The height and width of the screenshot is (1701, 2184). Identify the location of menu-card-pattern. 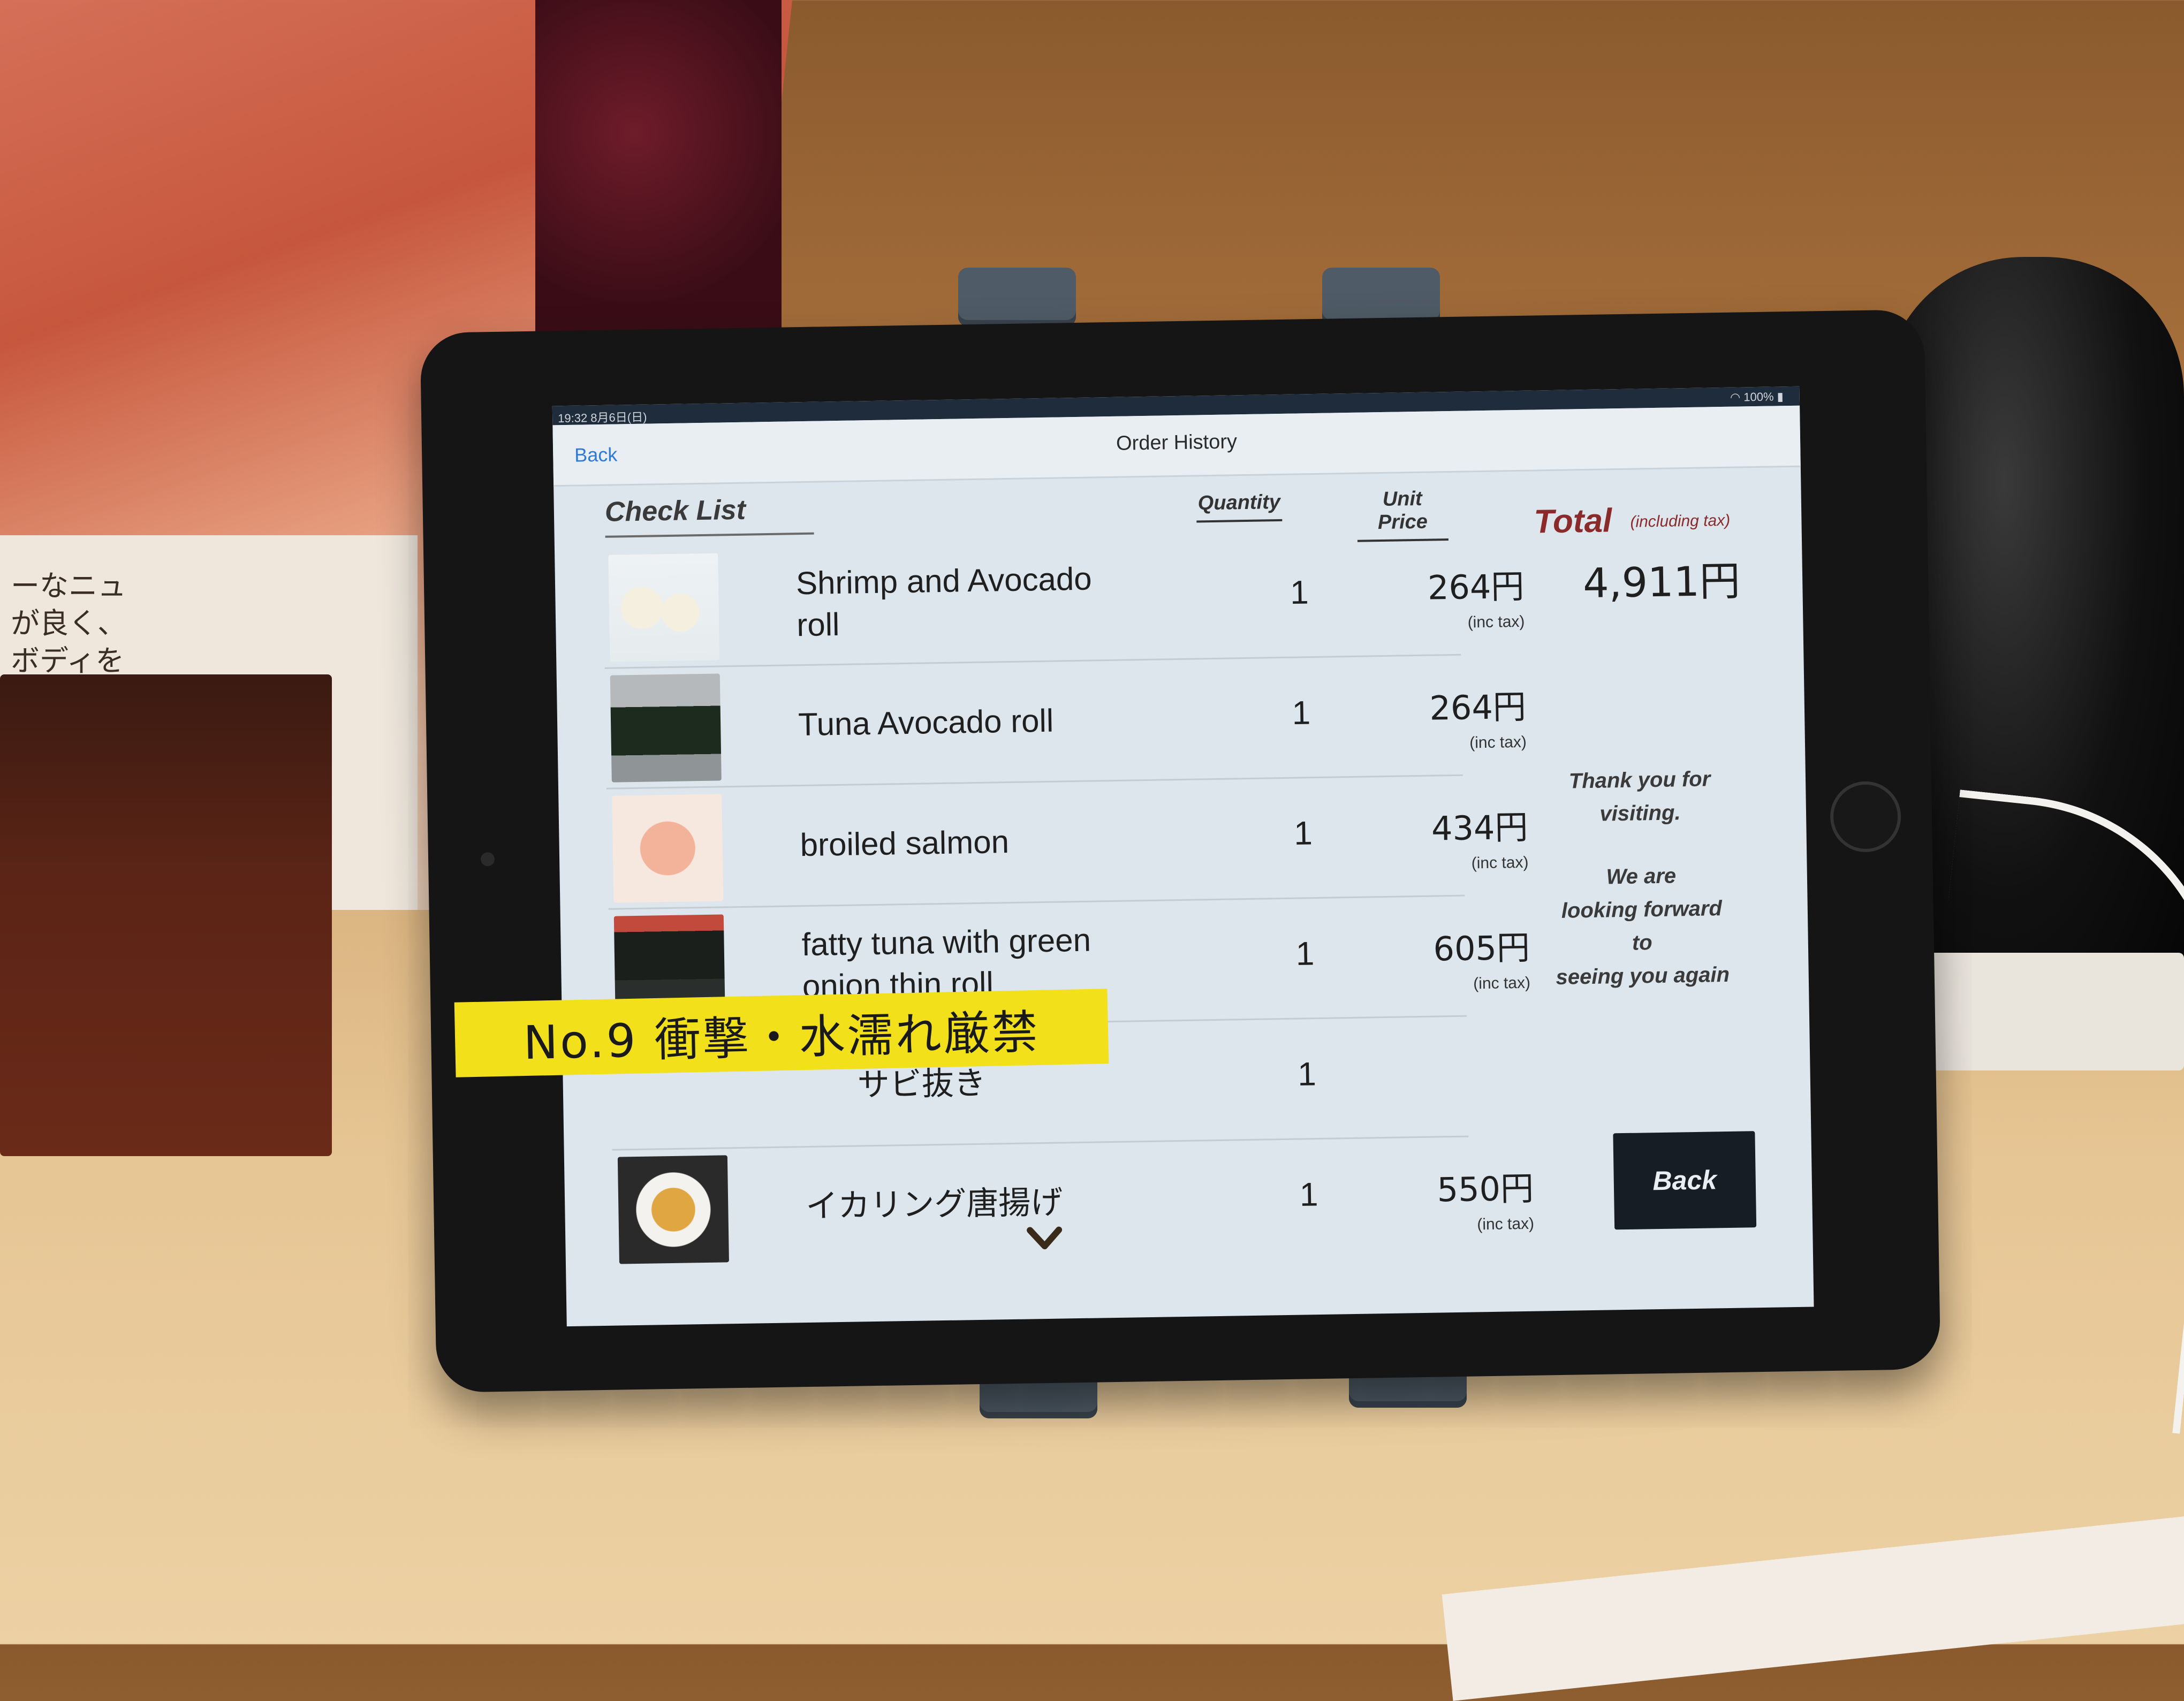
(658, 166).